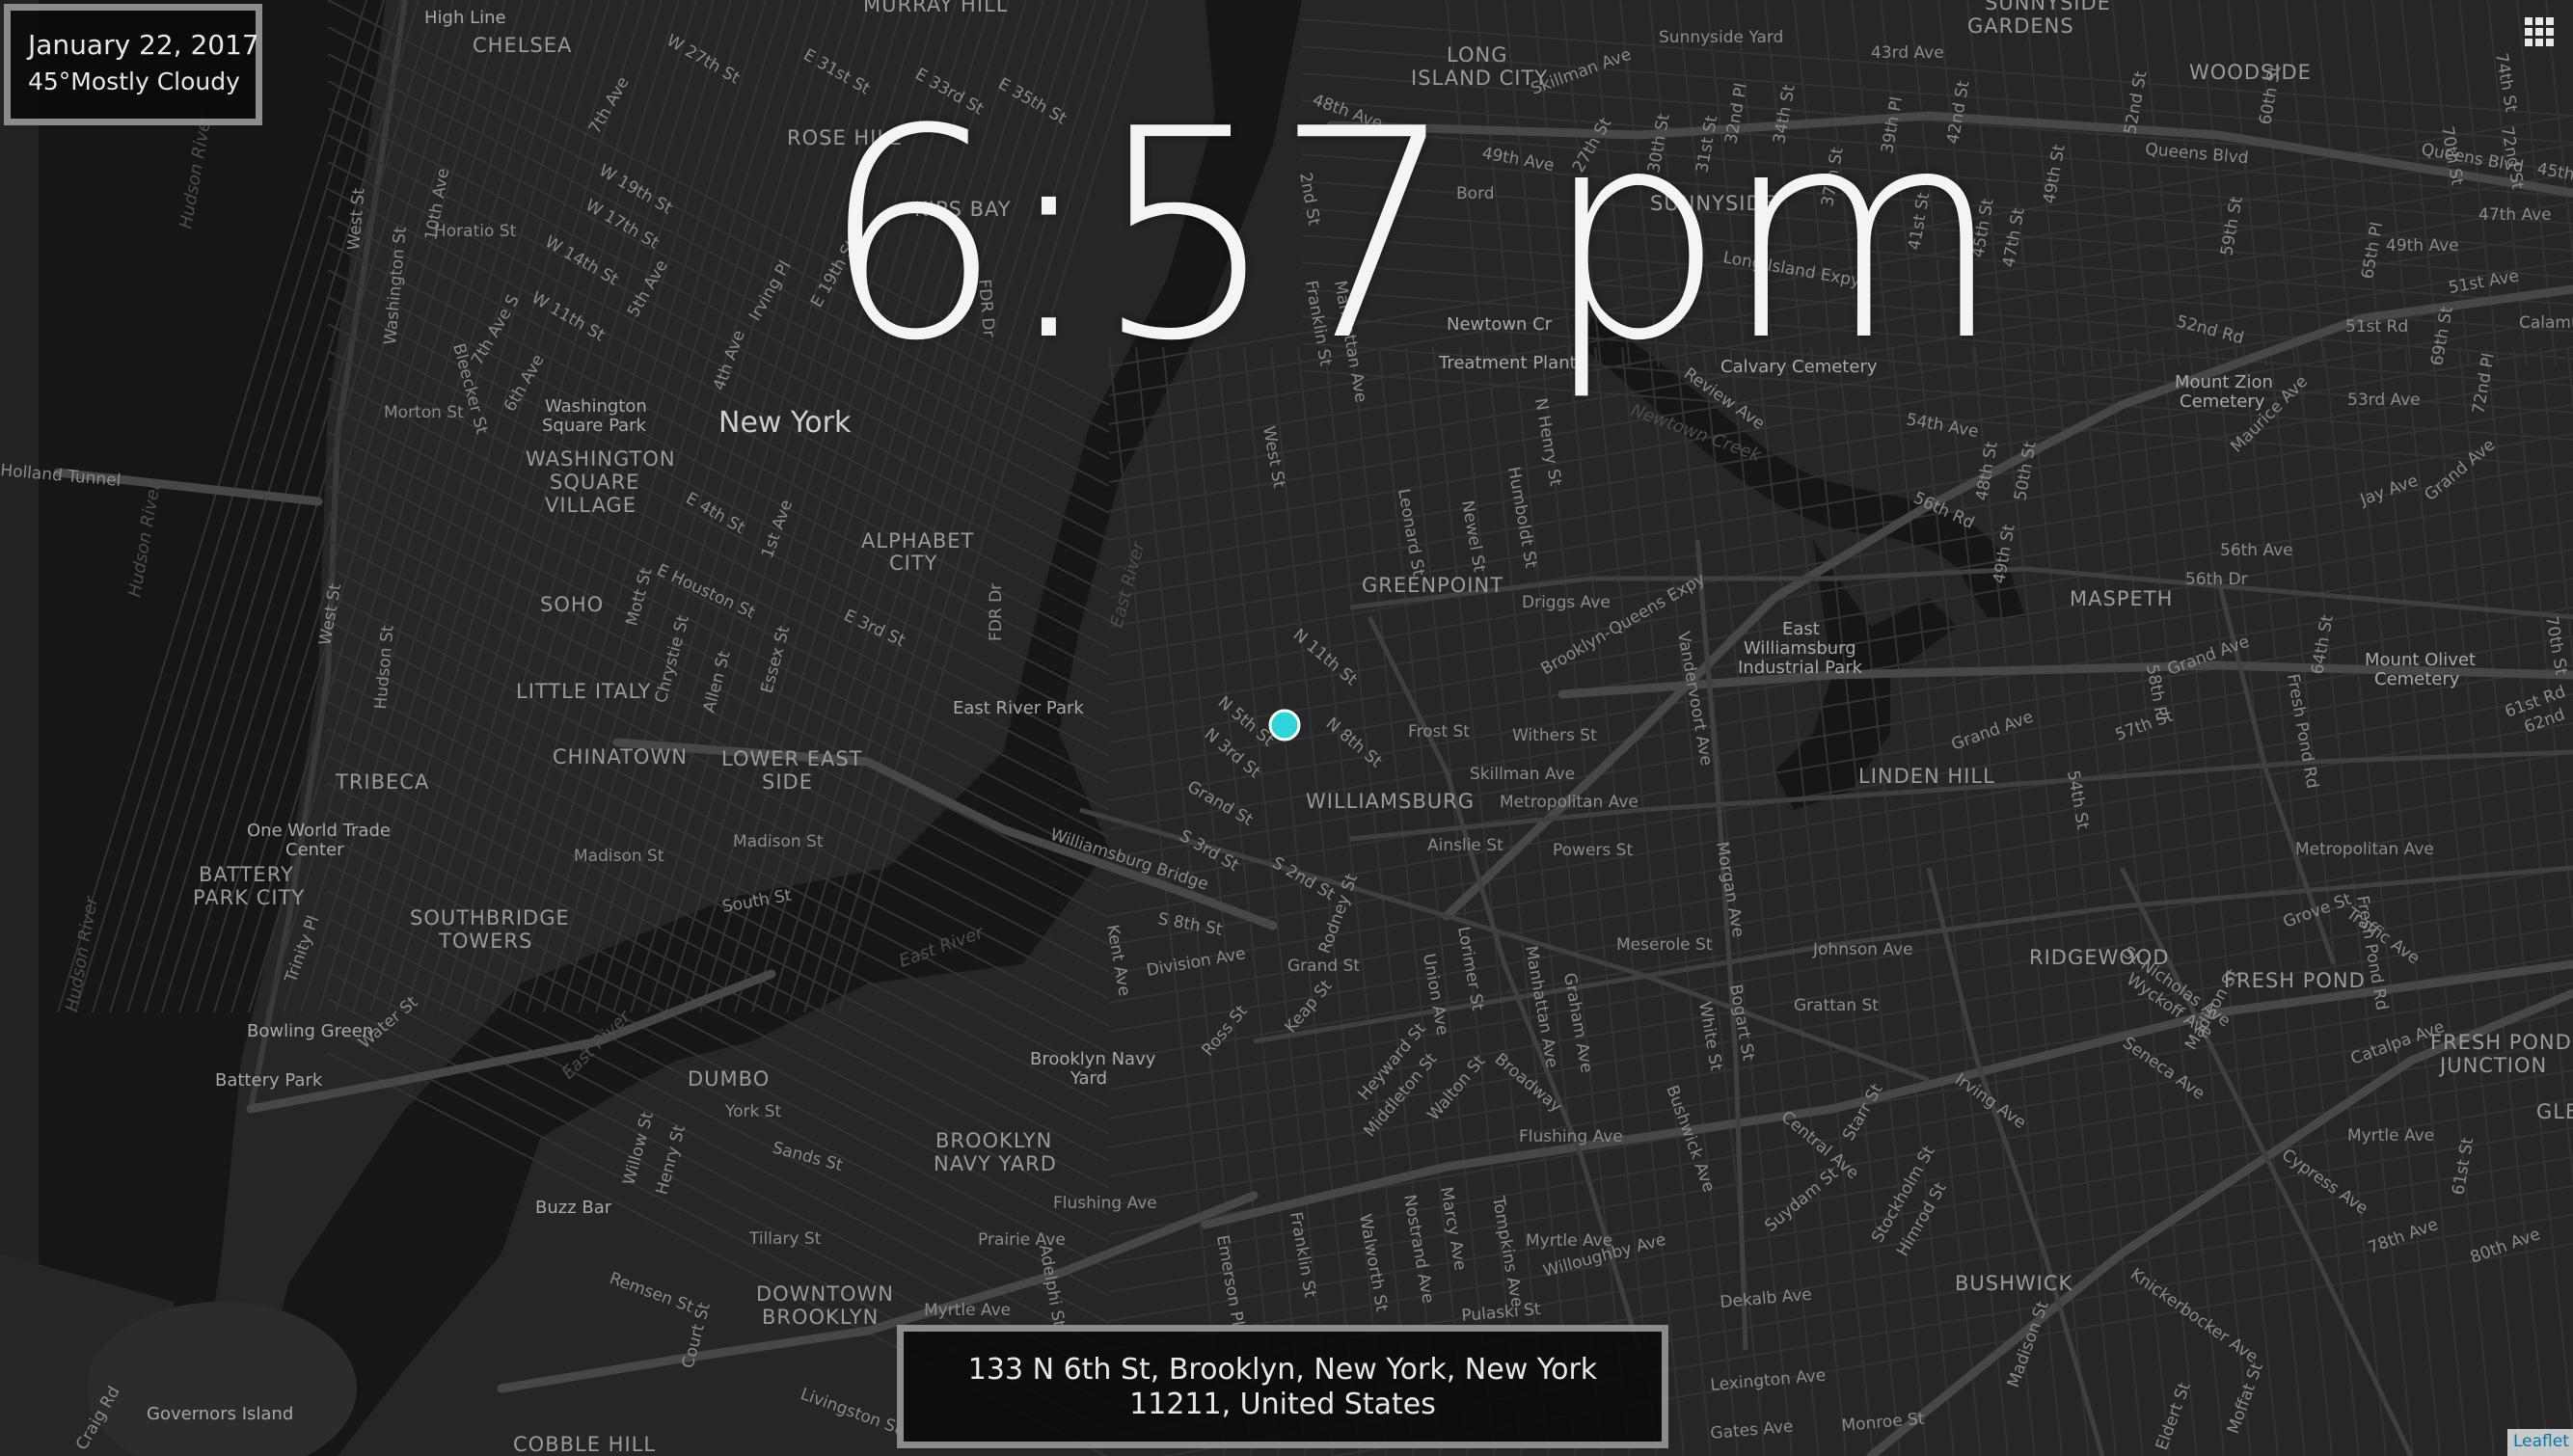  What do you see at coordinates (2257, 550) in the screenshot?
I see `svg-text: 56th Ave` at bounding box center [2257, 550].